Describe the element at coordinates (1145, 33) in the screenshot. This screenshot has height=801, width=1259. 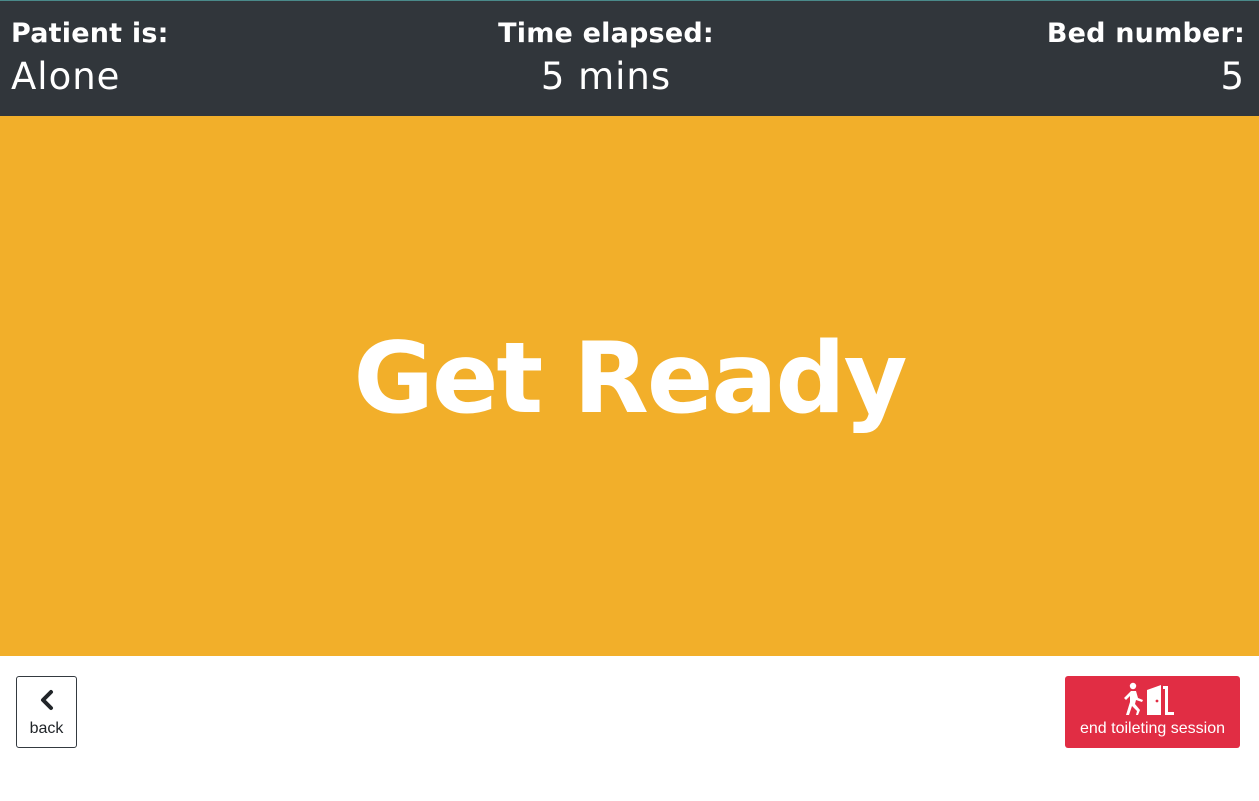
I see `bed-number-label: Bed number:` at that location.